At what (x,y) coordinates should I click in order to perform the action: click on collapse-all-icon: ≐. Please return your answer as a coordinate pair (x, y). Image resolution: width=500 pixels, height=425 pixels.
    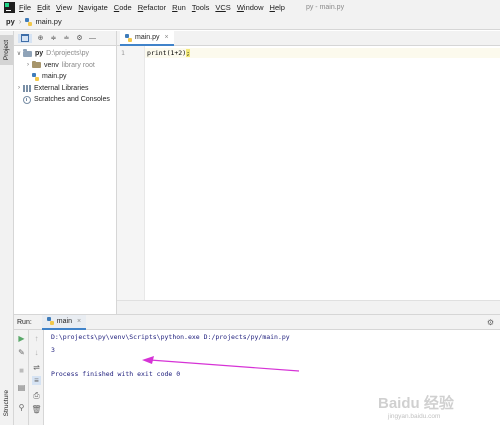
    Looking at the image, I should click on (66, 38).